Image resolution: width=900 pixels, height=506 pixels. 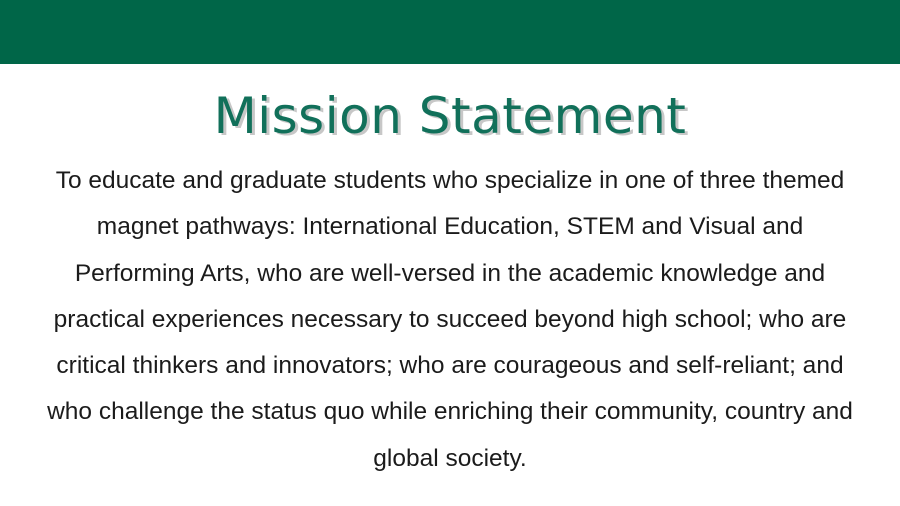 What do you see at coordinates (450, 32) in the screenshot?
I see `top-banner` at bounding box center [450, 32].